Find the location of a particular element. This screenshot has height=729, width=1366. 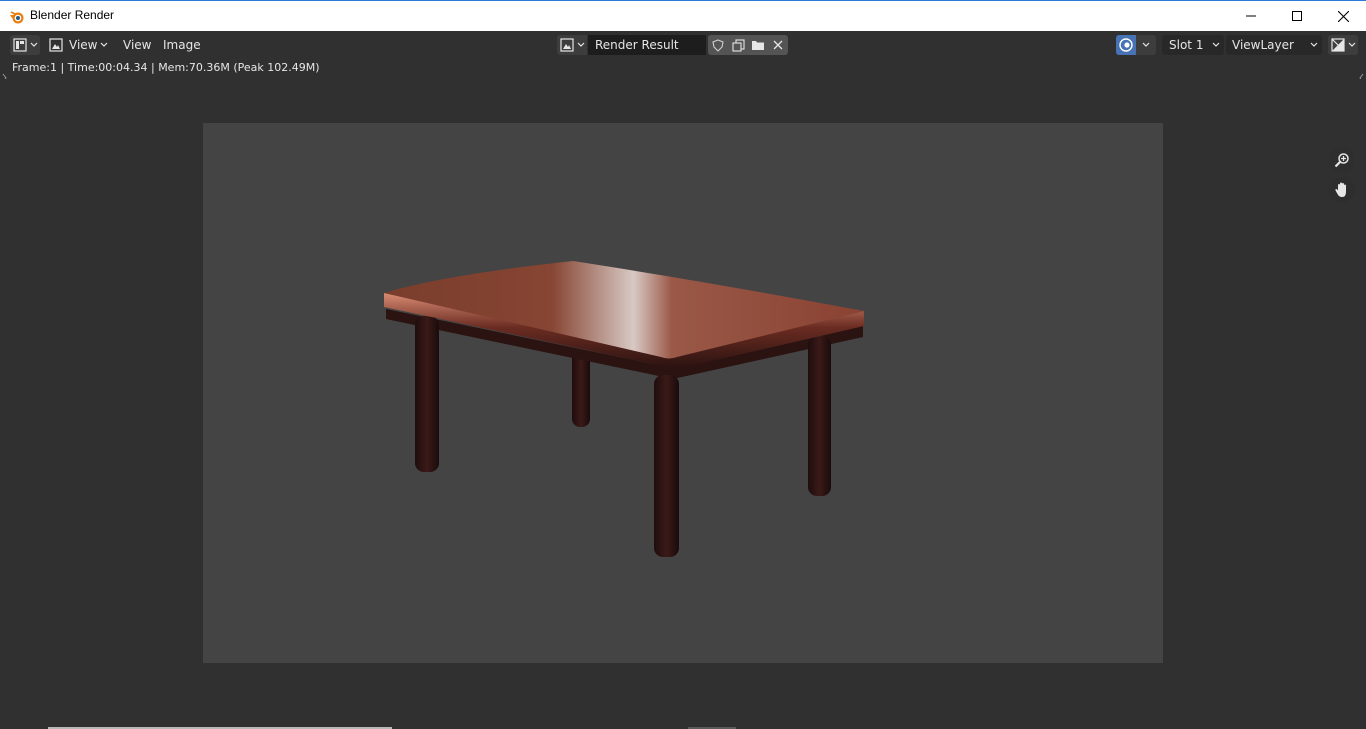

menu-view: View is located at coordinates (137, 45).